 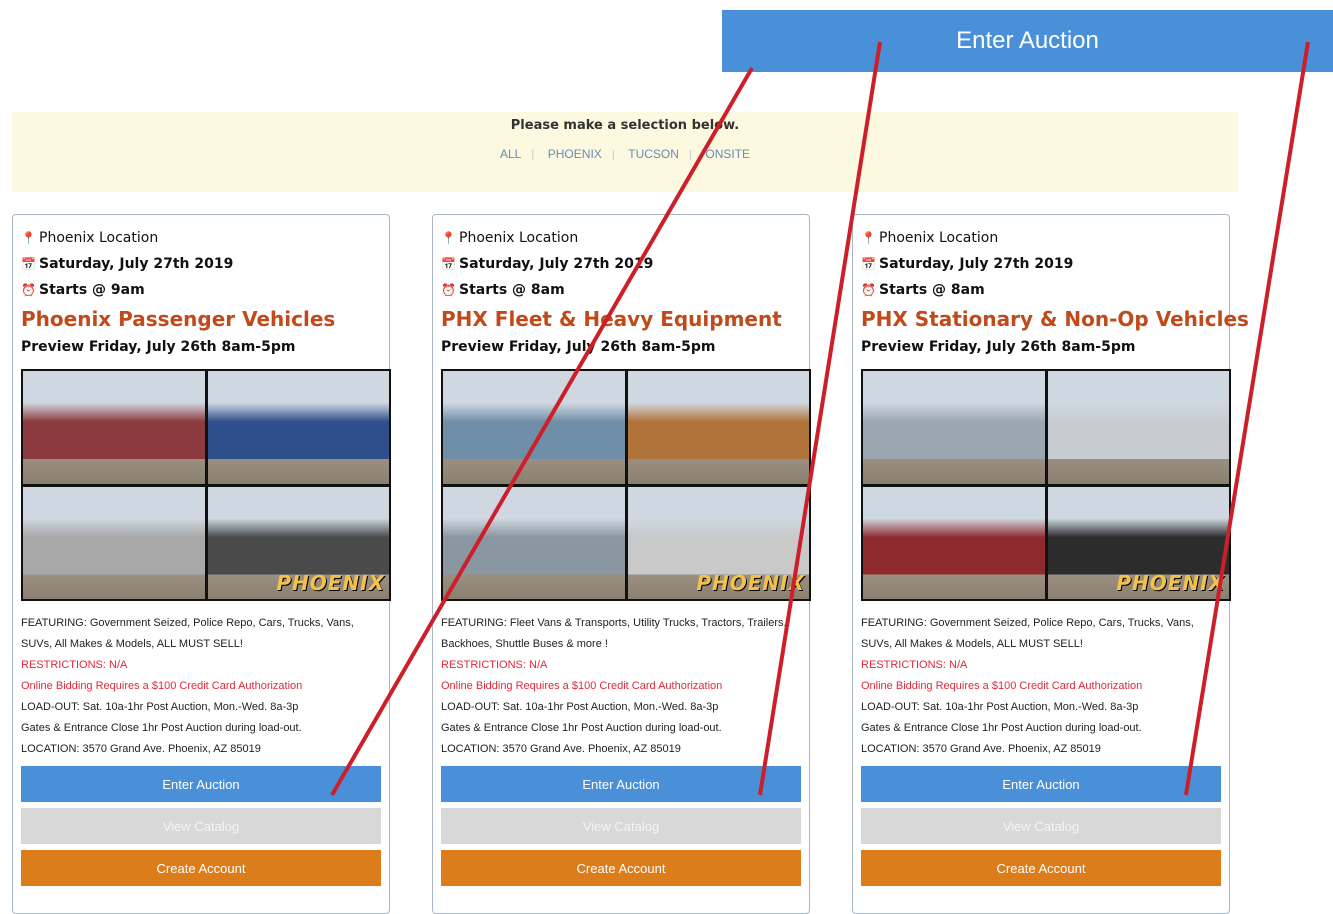 I want to click on filter-links: ALL | PHOENIX | TUCSON | ONSITE, so click(x=625, y=154).